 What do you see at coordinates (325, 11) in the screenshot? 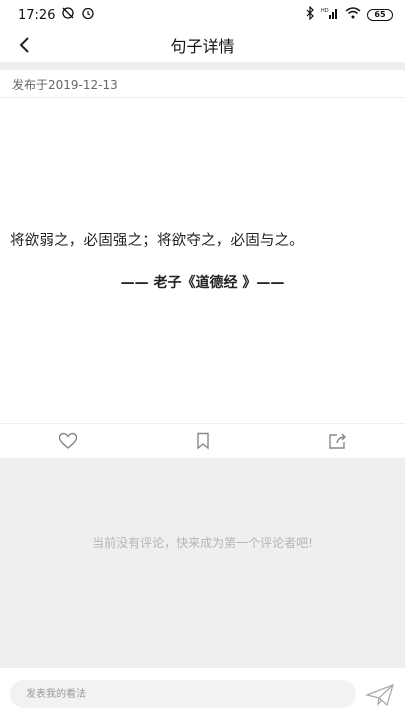
I see `svg-text: HD` at bounding box center [325, 11].